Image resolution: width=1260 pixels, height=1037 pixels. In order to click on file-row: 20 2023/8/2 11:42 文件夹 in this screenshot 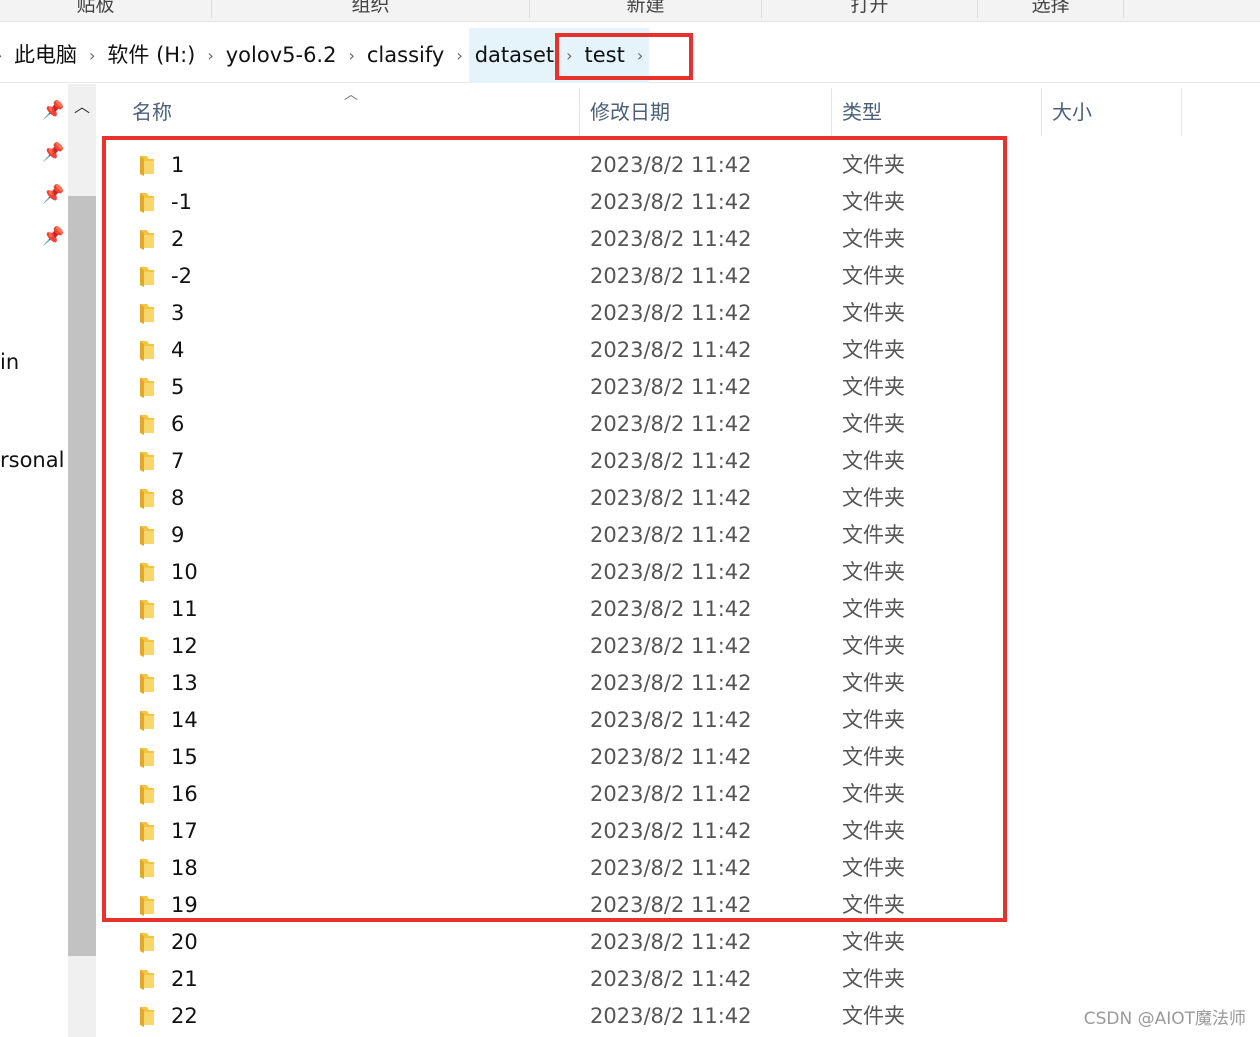, I will do `click(680, 942)`.